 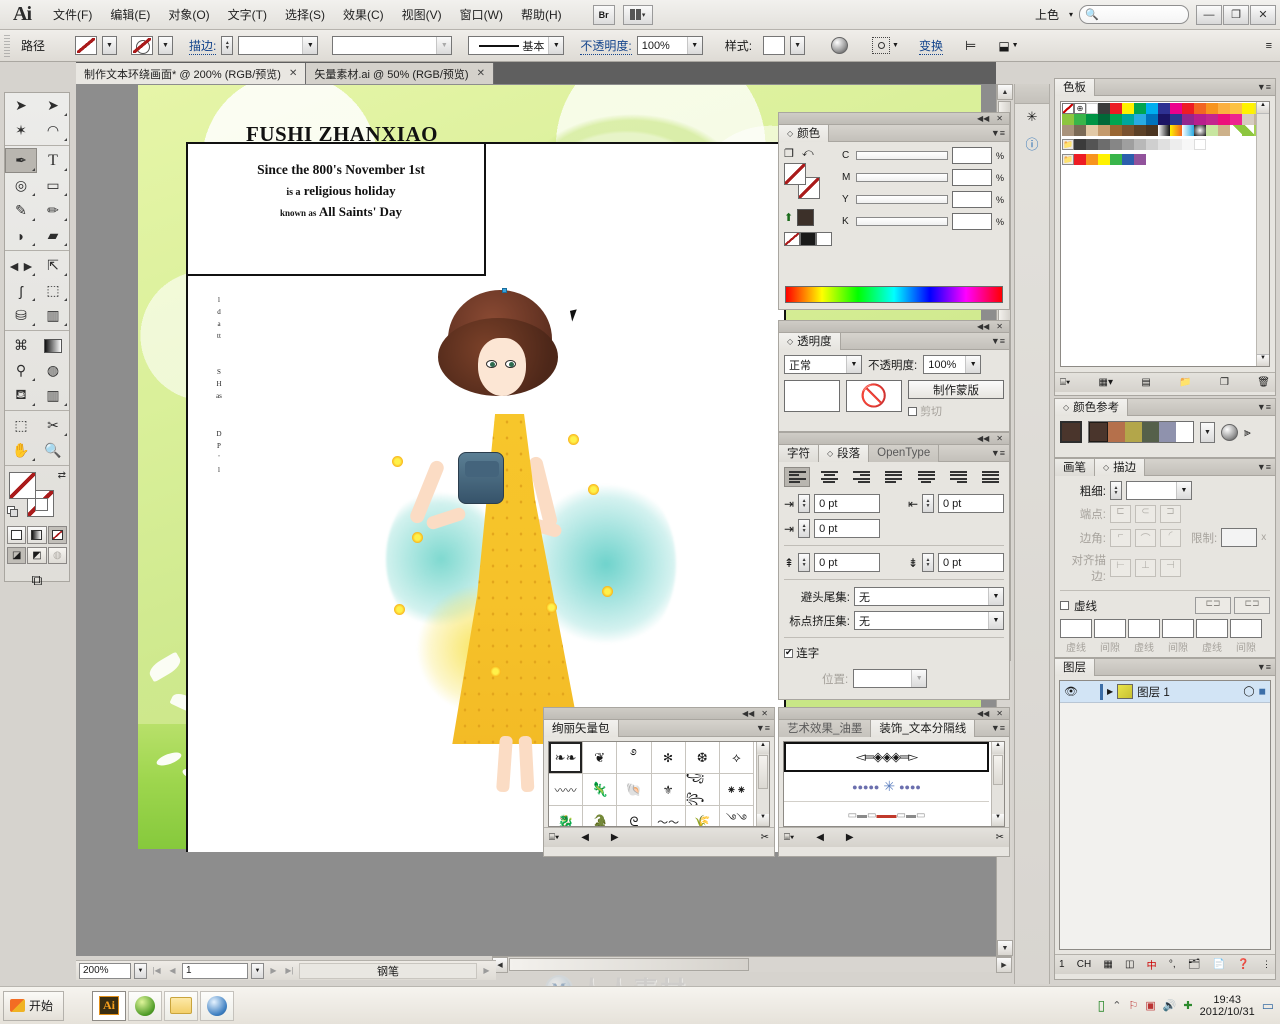 I want to click on stroke-weight-label: 描边:, so click(x=203, y=46).